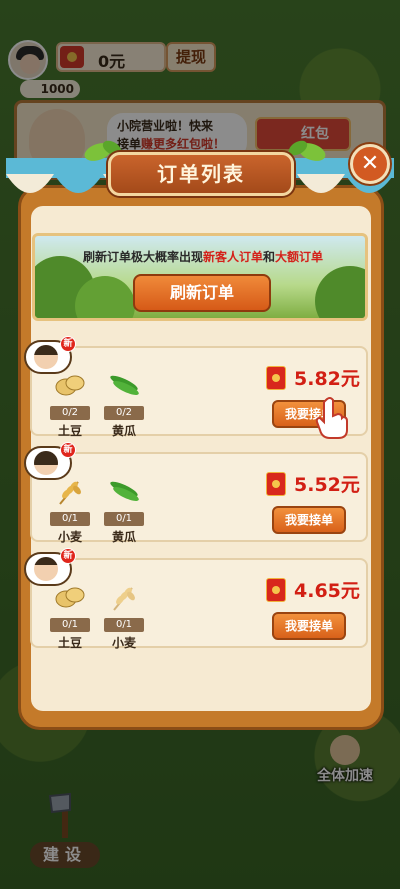  What do you see at coordinates (201, 174) in the screenshot?
I see `modal-title: 订单列表` at bounding box center [201, 174].